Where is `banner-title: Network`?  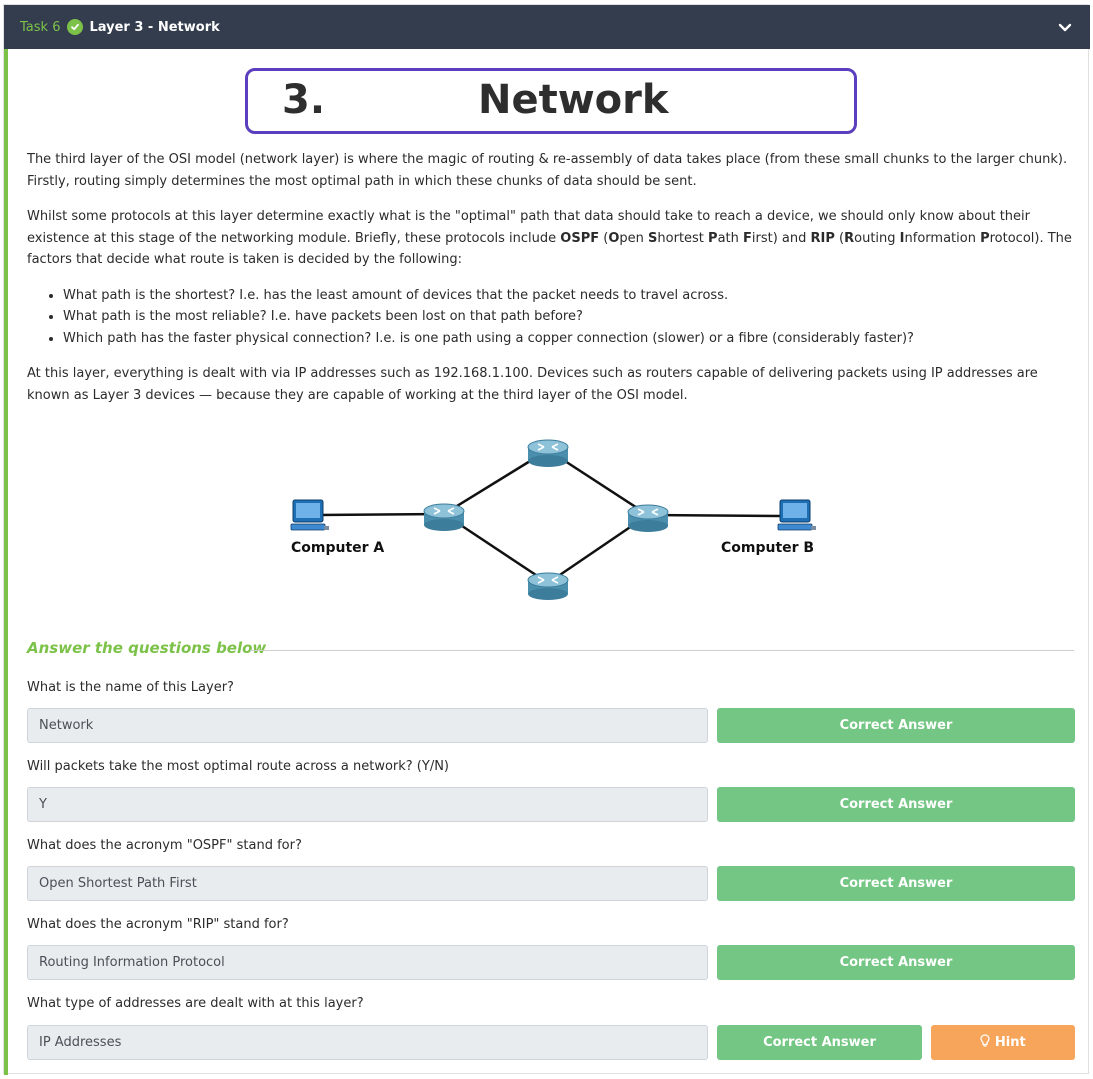 banner-title: Network is located at coordinates (573, 100).